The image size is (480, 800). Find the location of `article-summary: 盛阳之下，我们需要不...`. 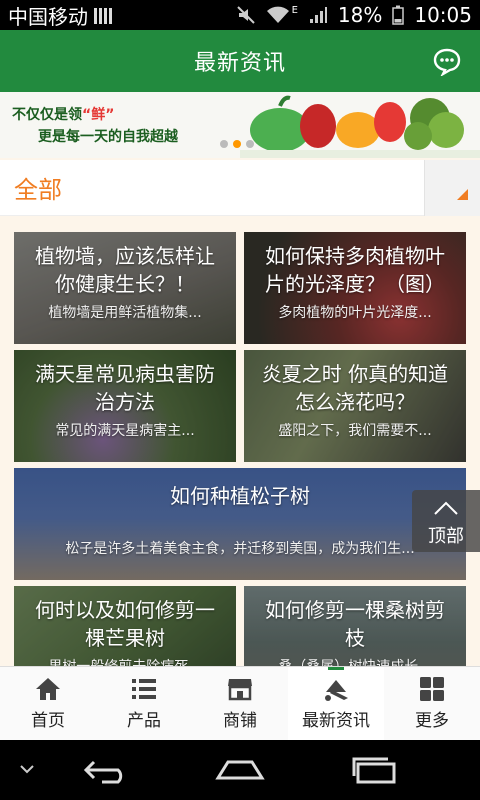

article-summary: 盛阳之下，我们需要不... is located at coordinates (355, 431).